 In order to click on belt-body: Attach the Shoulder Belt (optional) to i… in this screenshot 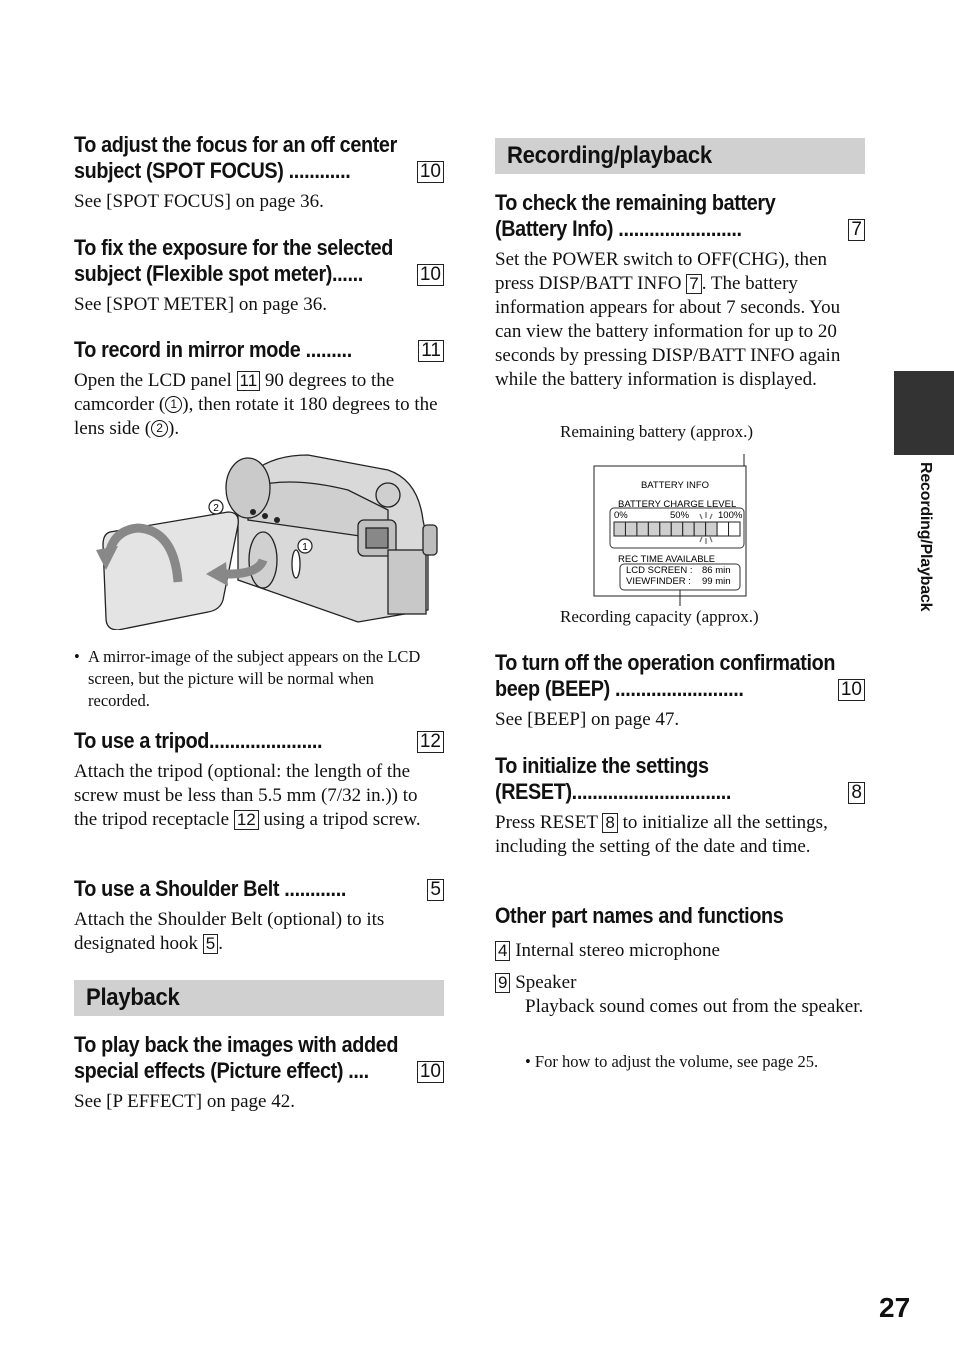, I will do `click(229, 931)`.